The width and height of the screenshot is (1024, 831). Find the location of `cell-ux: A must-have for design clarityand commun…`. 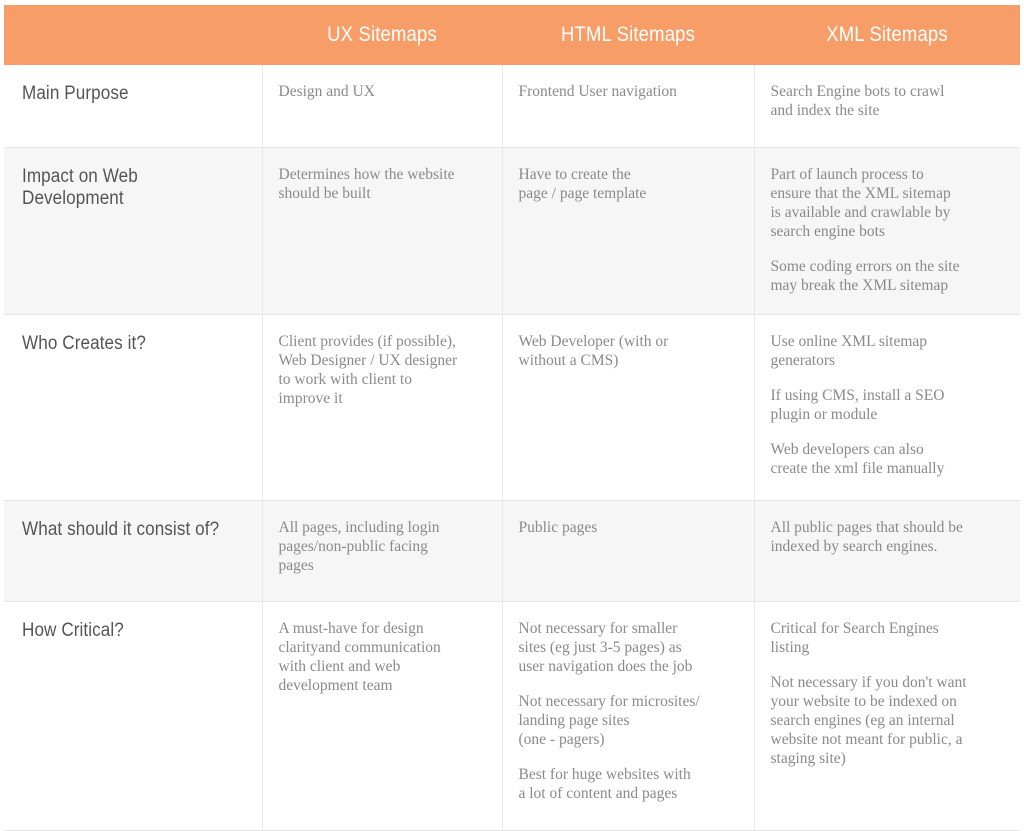

cell-ux: A must-have for design clarityand commun… is located at coordinates (382, 716).